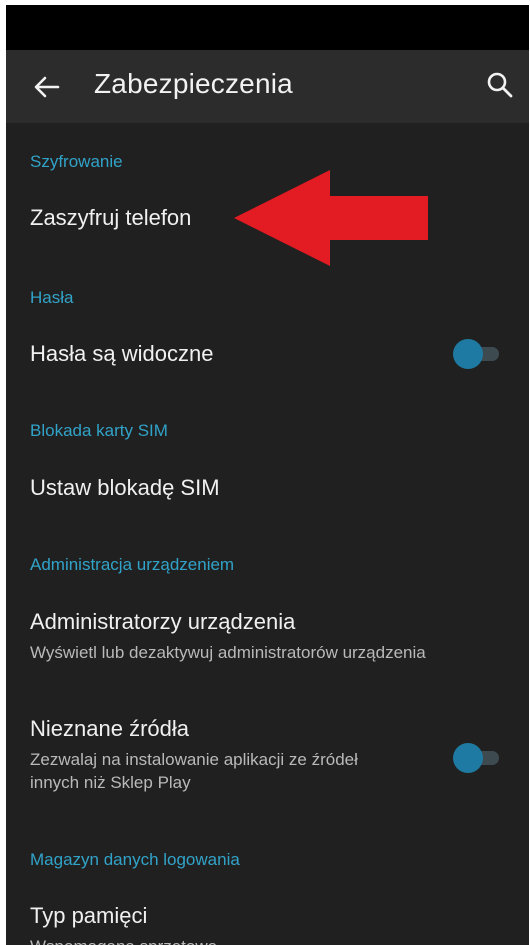 Image resolution: width=530 pixels, height=945 pixels. What do you see at coordinates (111, 217) in the screenshot?
I see `item-title: Zaszyfruj telefon` at bounding box center [111, 217].